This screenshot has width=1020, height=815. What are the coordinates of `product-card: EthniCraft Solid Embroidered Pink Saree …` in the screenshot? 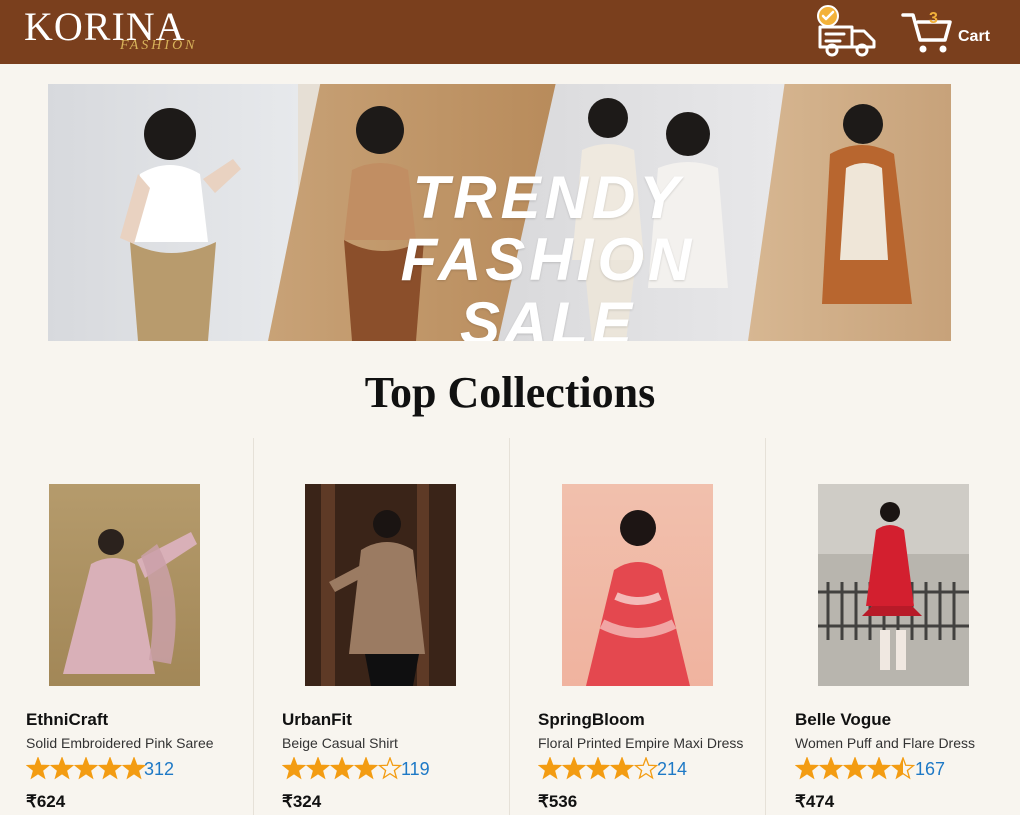 It's located at (126, 626).